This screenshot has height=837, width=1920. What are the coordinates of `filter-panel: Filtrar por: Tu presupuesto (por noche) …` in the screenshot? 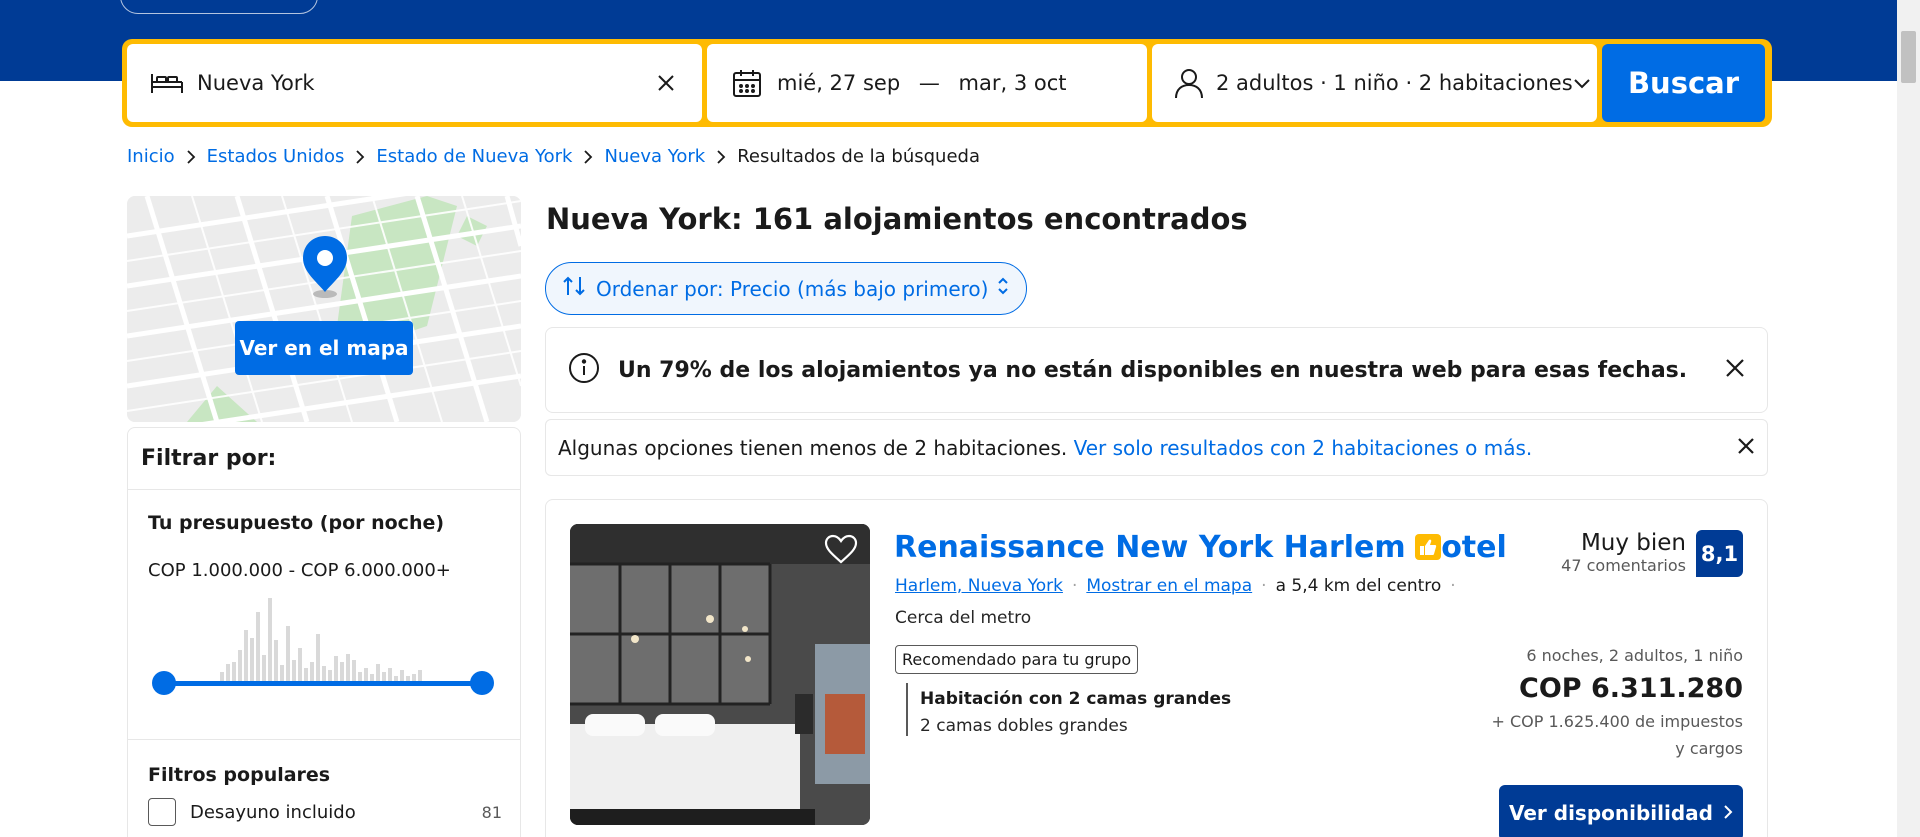 It's located at (324, 632).